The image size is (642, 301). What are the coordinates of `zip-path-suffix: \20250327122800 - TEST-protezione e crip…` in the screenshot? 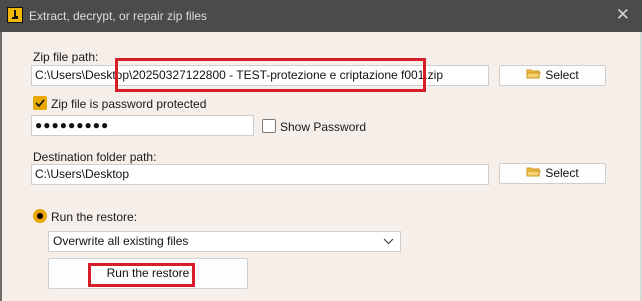 It's located at (286, 75).